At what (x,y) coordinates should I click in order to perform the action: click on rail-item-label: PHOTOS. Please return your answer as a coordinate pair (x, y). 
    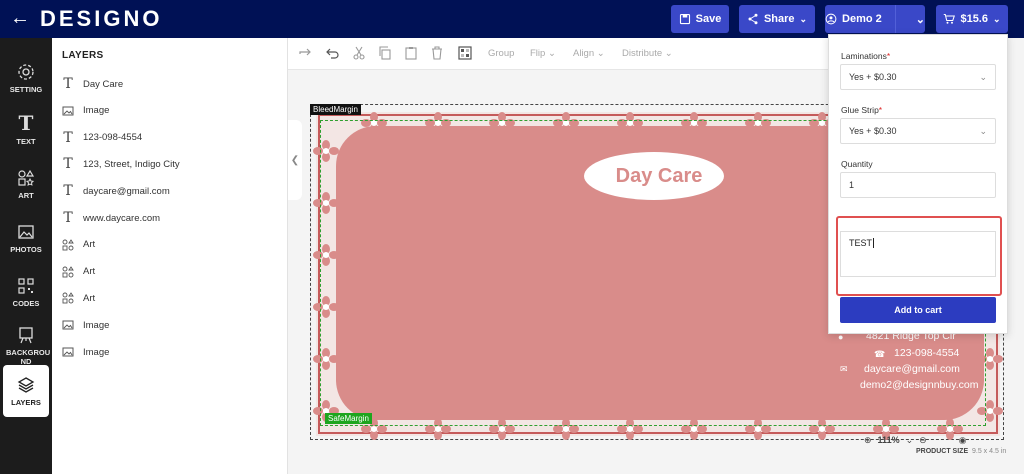
    Looking at the image, I should click on (26, 249).